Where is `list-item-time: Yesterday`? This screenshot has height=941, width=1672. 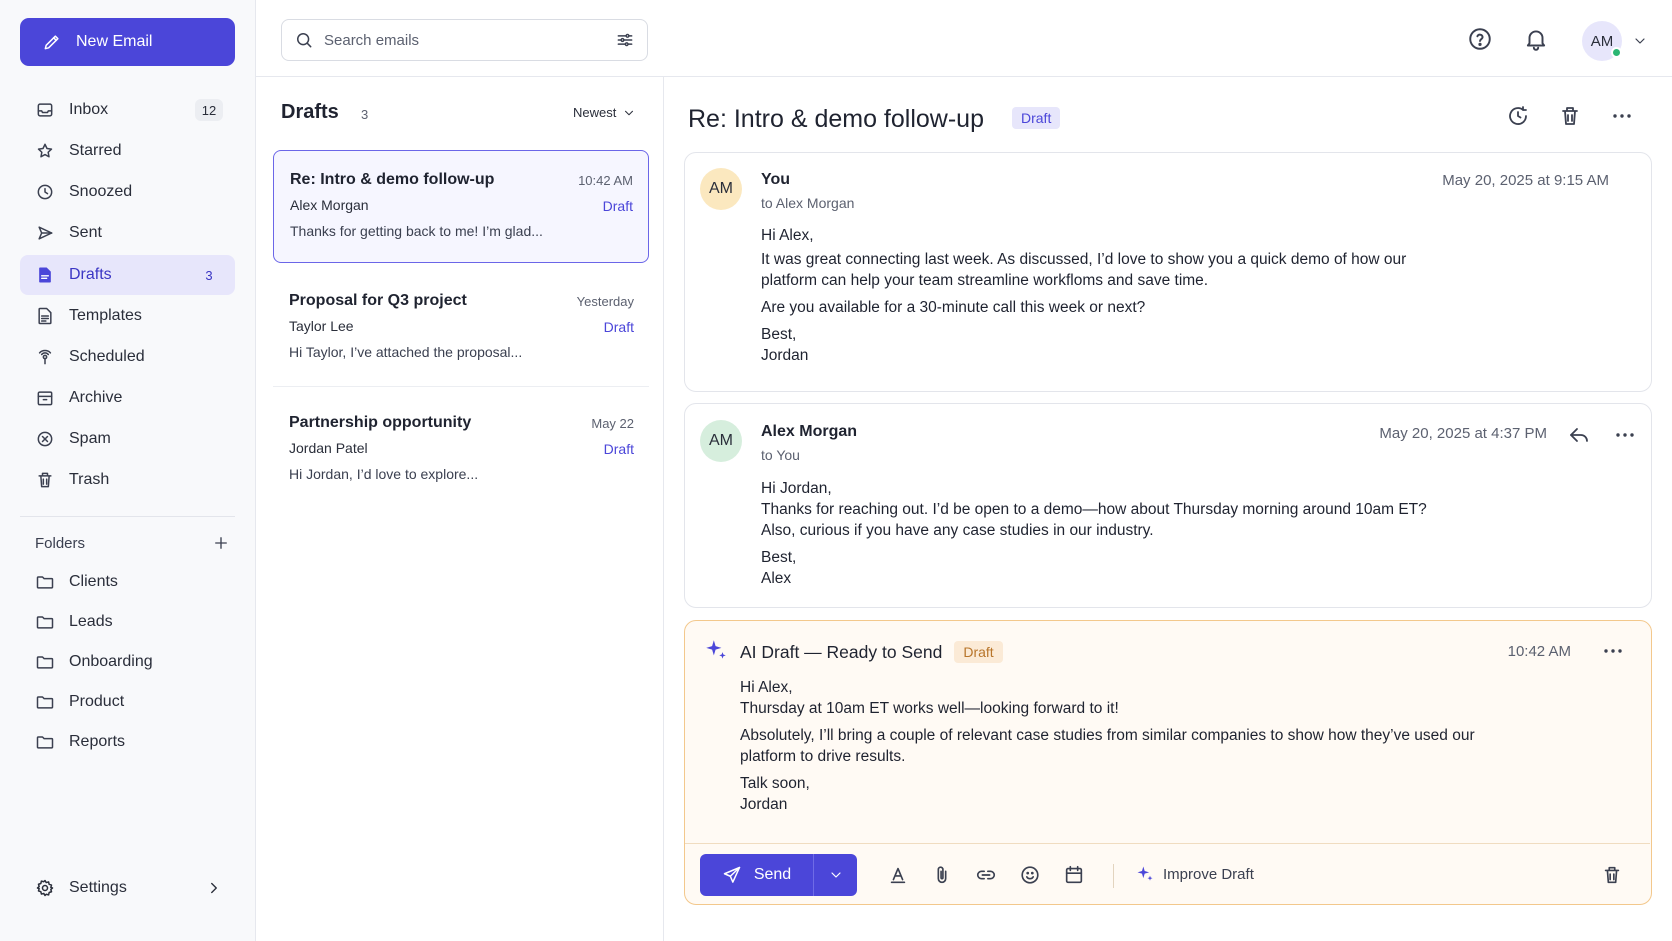 list-item-time: Yesterday is located at coordinates (605, 301).